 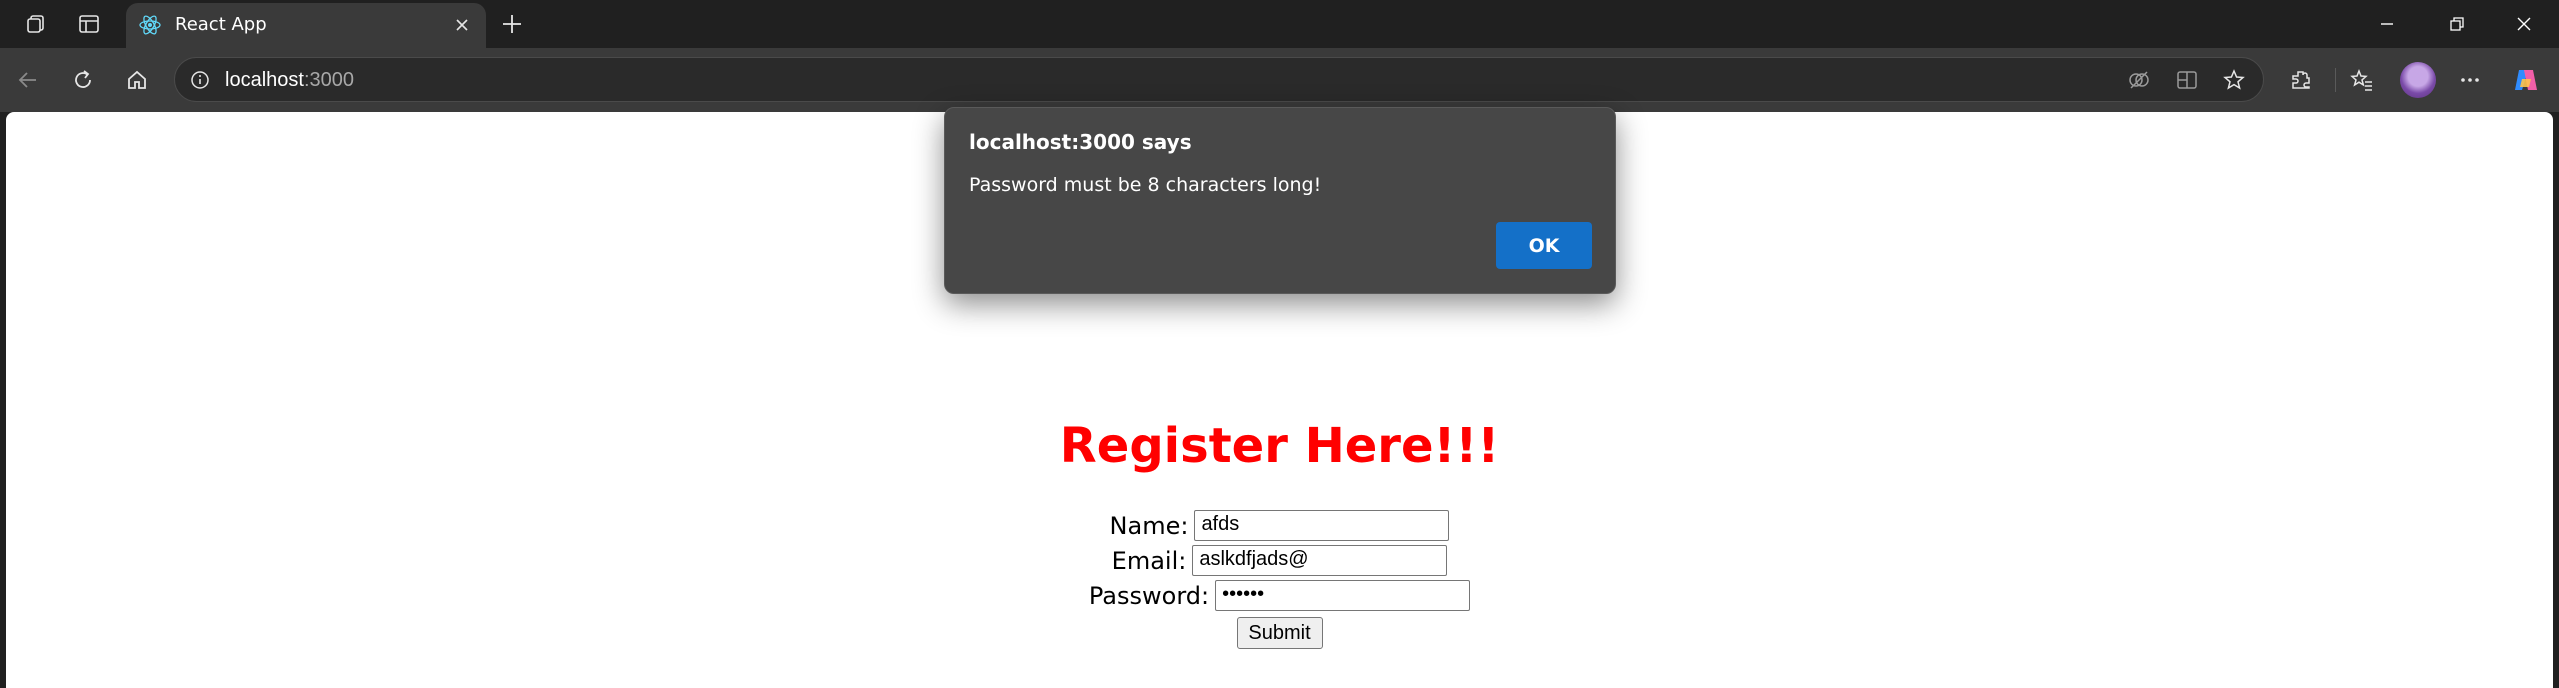 What do you see at coordinates (2187, 80) in the screenshot?
I see `split-screen-icon` at bounding box center [2187, 80].